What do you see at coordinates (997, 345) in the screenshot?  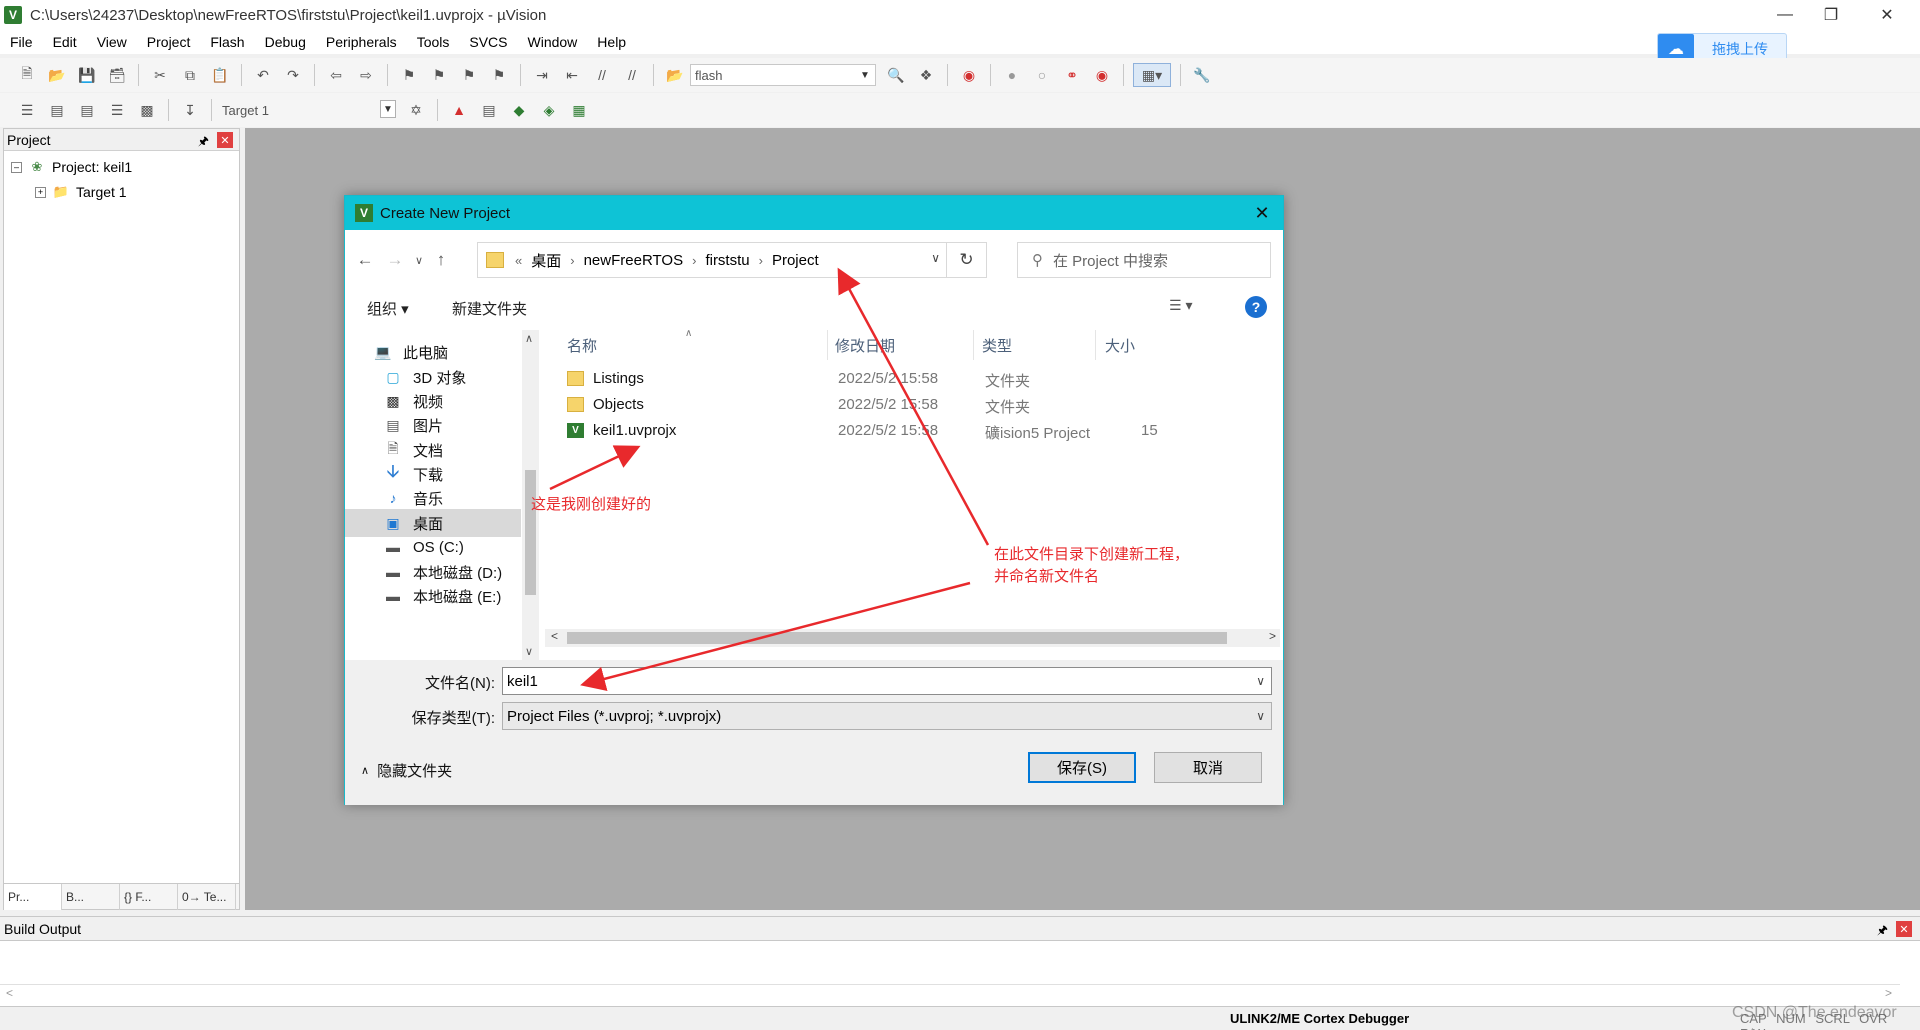 I see `column-header-type: 类型` at bounding box center [997, 345].